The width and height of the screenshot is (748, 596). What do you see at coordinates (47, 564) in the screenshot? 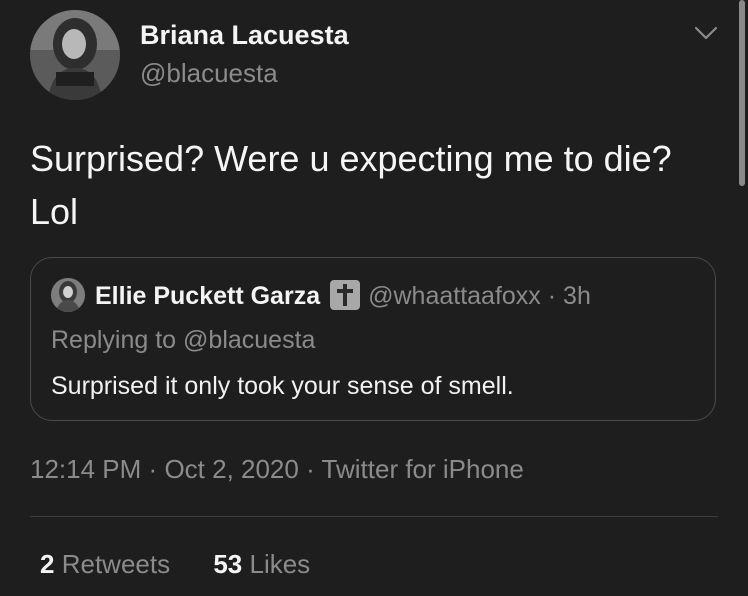
I see `retweets-count: 2` at bounding box center [47, 564].